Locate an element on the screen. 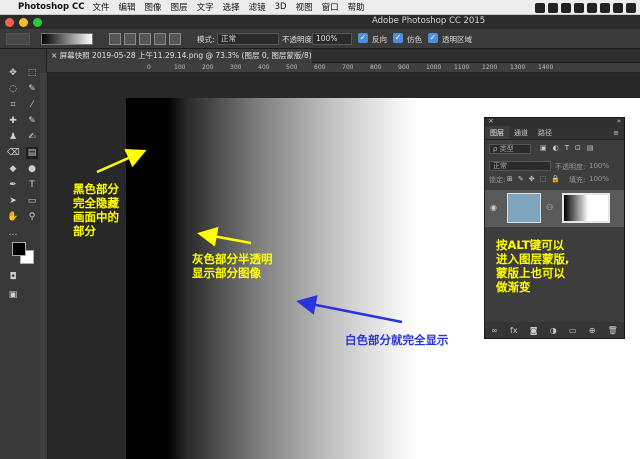 This screenshot has width=640, height=459. annotation-line: 灰色部分半透明 is located at coordinates (232, 259).